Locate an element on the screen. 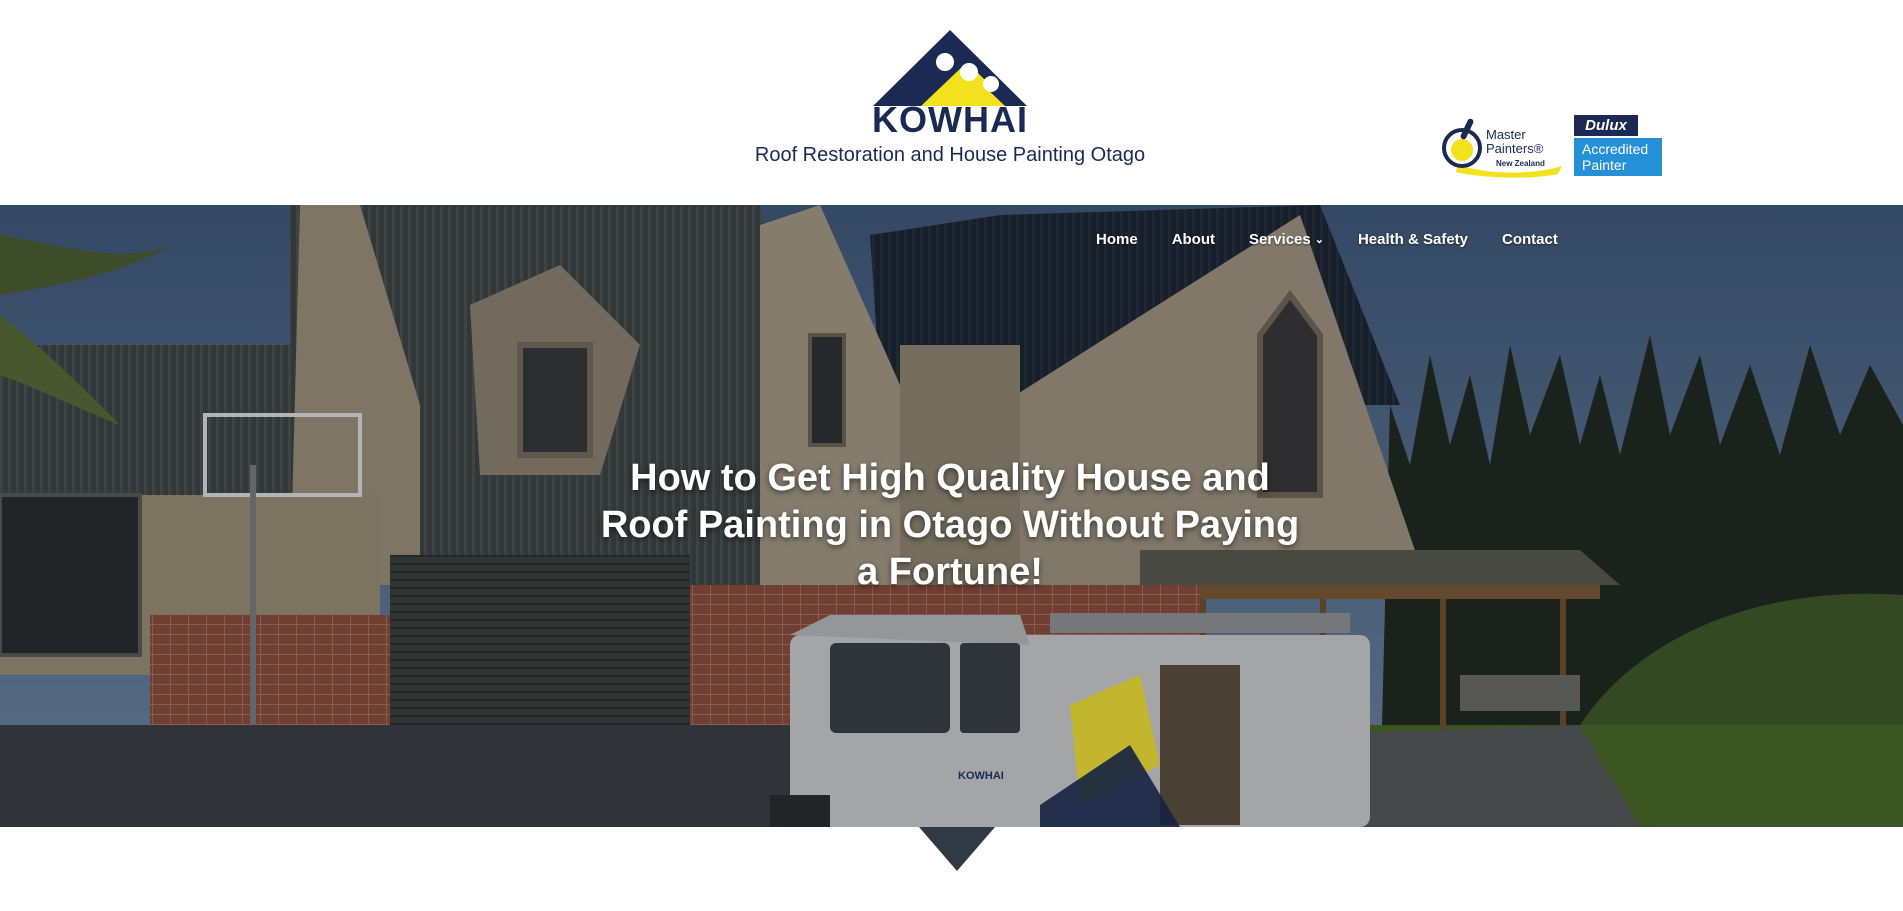 Image resolution: width=1903 pixels, height=911 pixels. master-painters-line2: Painters® is located at coordinates (1515, 148).